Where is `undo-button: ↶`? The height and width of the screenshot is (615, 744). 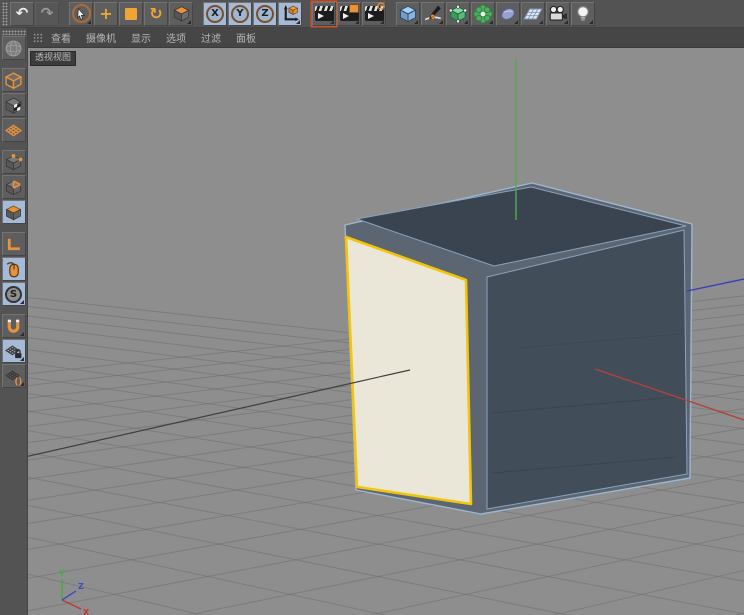
undo-button: ↶ is located at coordinates (22, 13).